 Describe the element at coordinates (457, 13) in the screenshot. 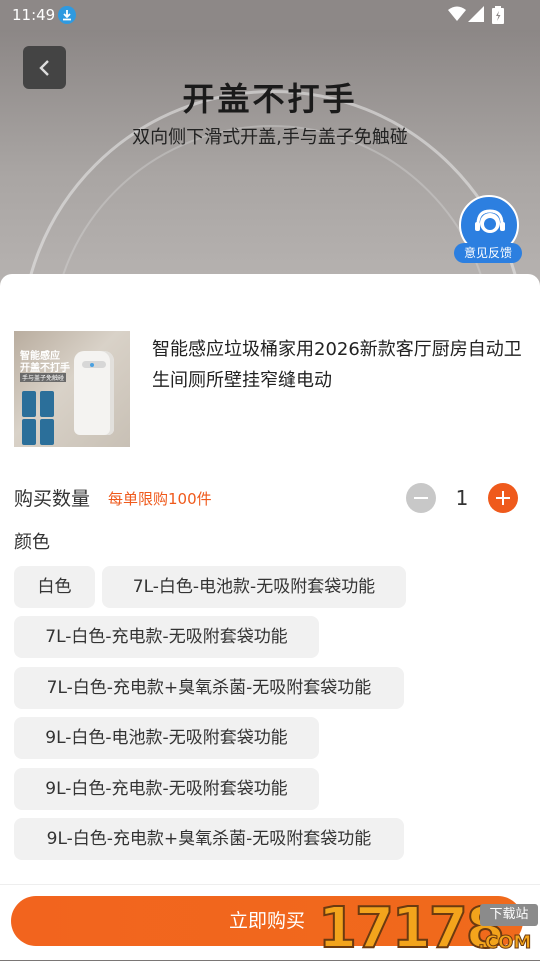

I see `wifi-icon` at that location.